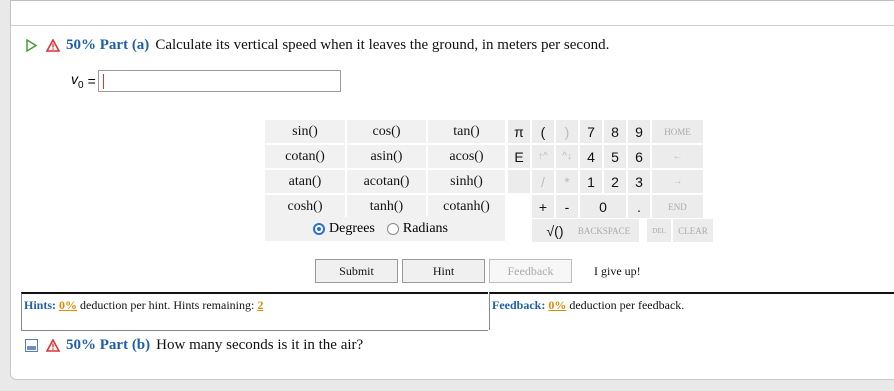 The image size is (894, 391). What do you see at coordinates (466, 181) in the screenshot?
I see `fn-sinh-button: sinh()` at bounding box center [466, 181].